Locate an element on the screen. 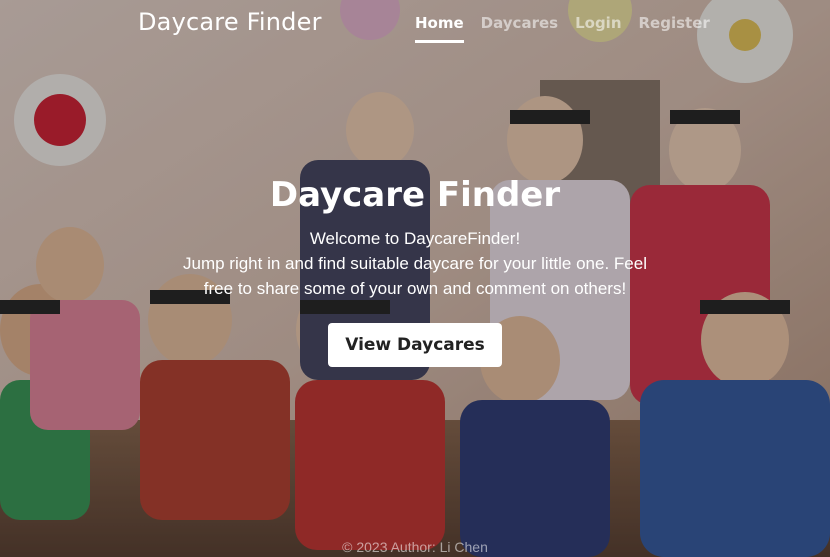  view-daycares-button: View Daycares is located at coordinates (415, 345).